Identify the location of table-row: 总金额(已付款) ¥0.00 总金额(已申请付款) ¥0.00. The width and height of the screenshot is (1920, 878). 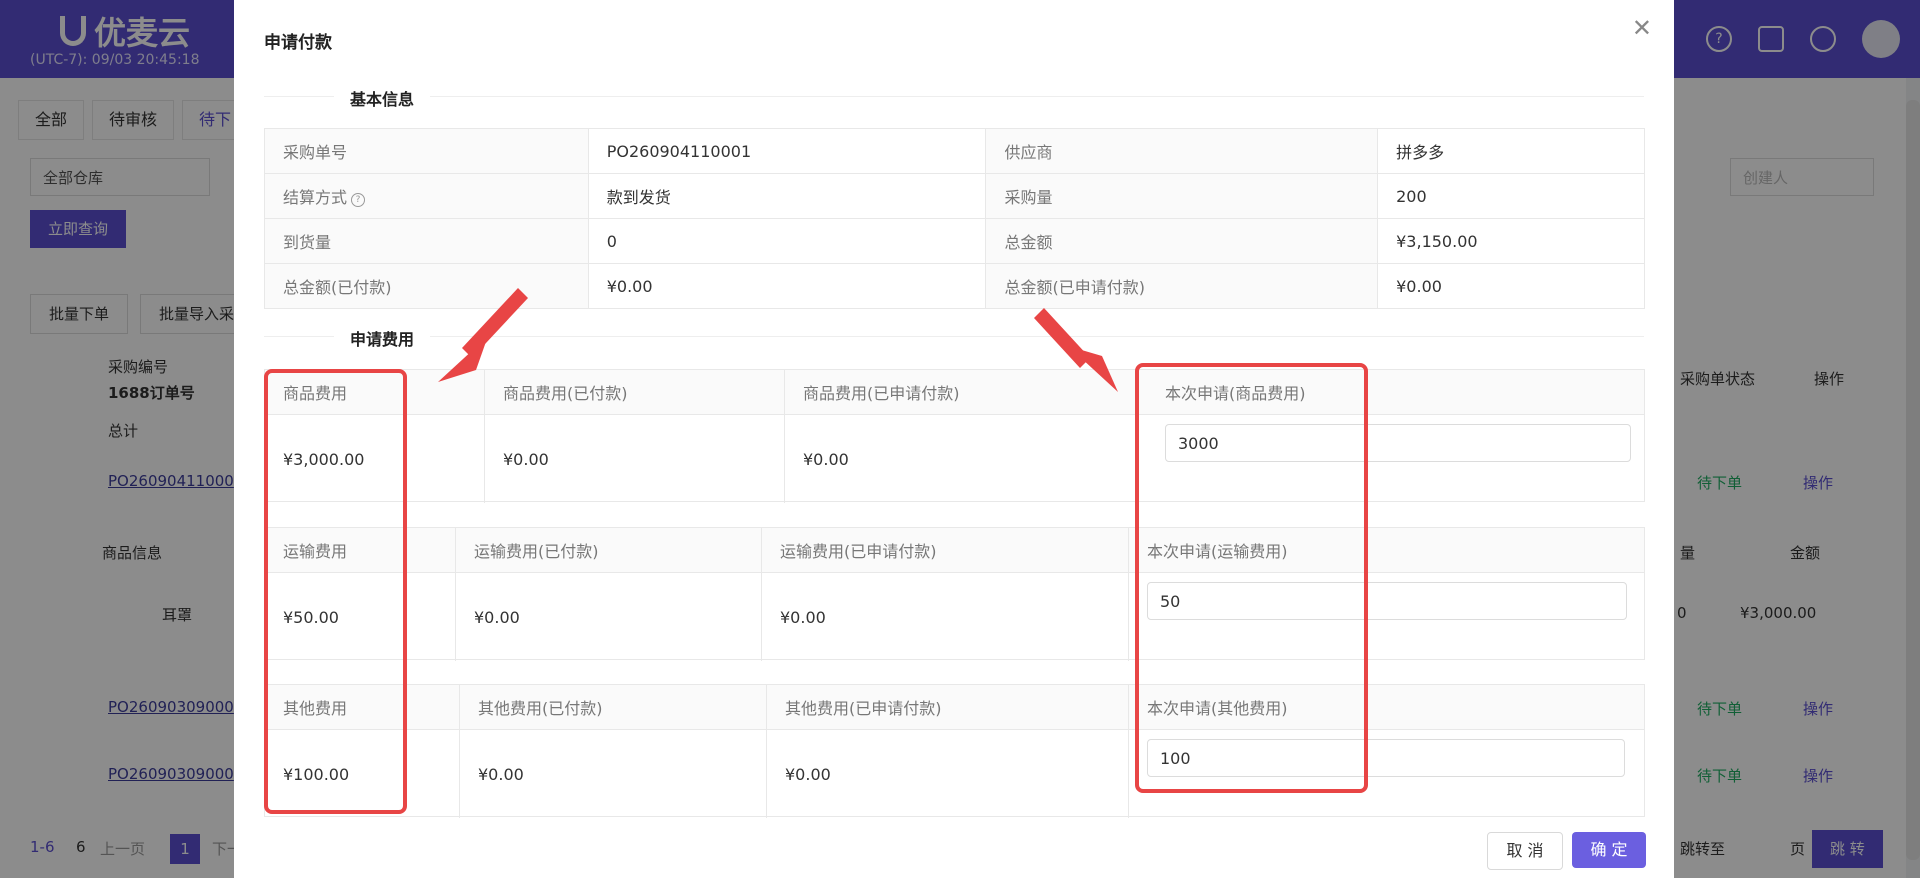
(954, 286).